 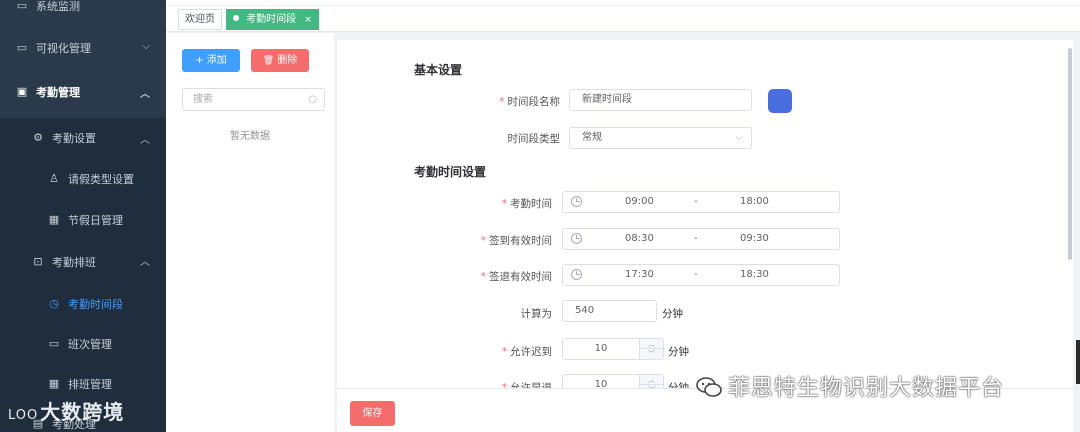 What do you see at coordinates (639, 238) in the screenshot?
I see `checkin-time-start: 08:30` at bounding box center [639, 238].